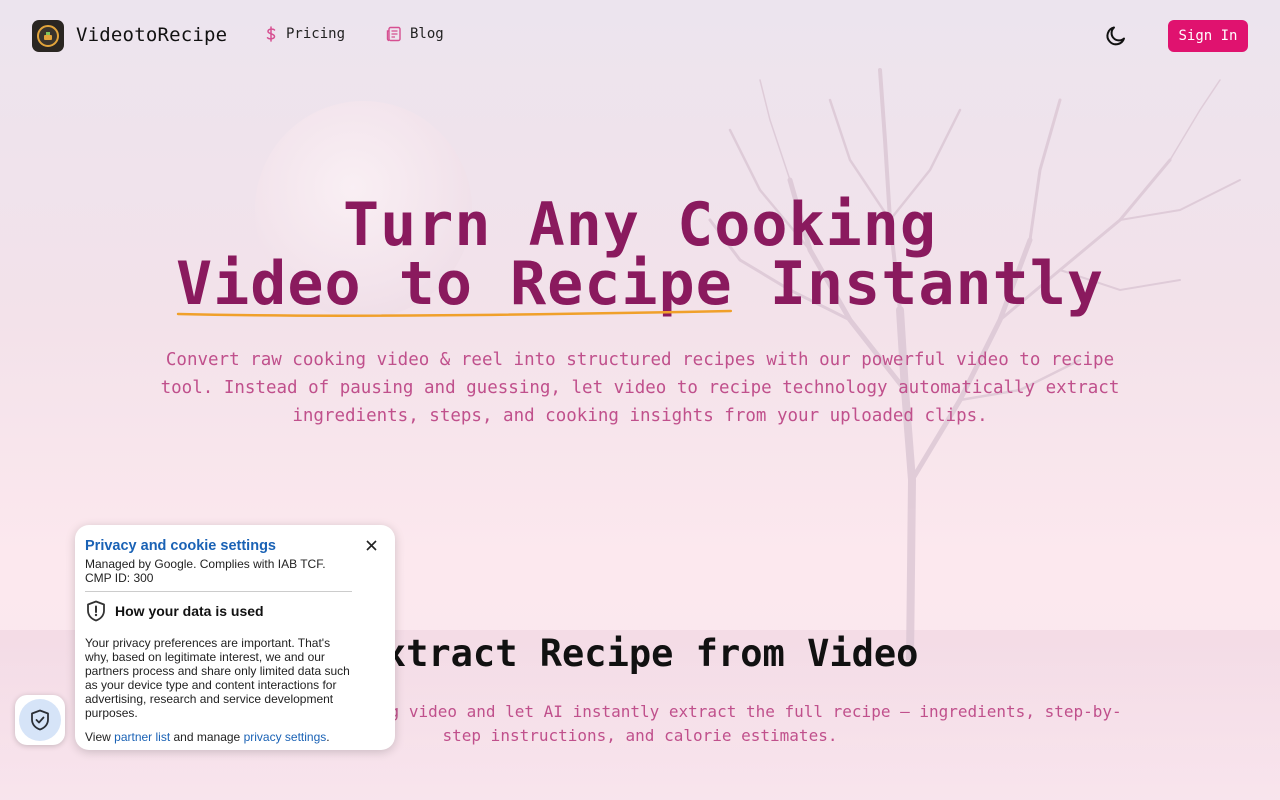  I want to click on partner-list-link: partner list, so click(142, 737).